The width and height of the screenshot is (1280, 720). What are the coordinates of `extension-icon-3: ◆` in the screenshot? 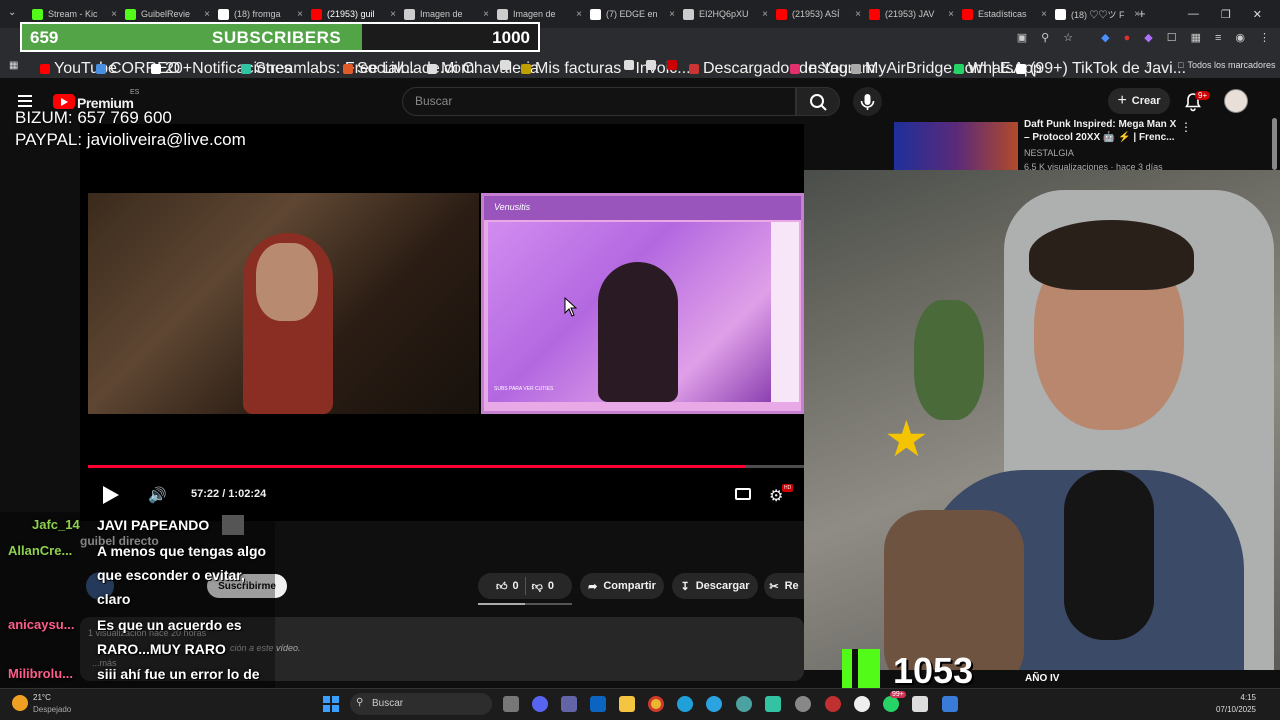 It's located at (1148, 37).